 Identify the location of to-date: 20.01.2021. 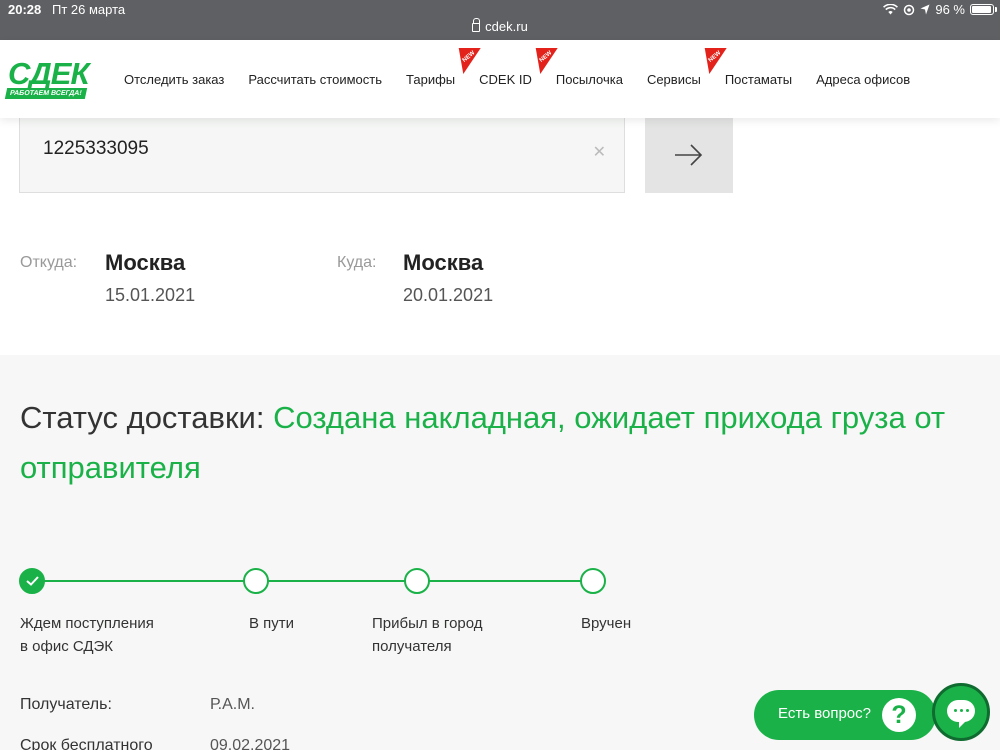
(448, 295).